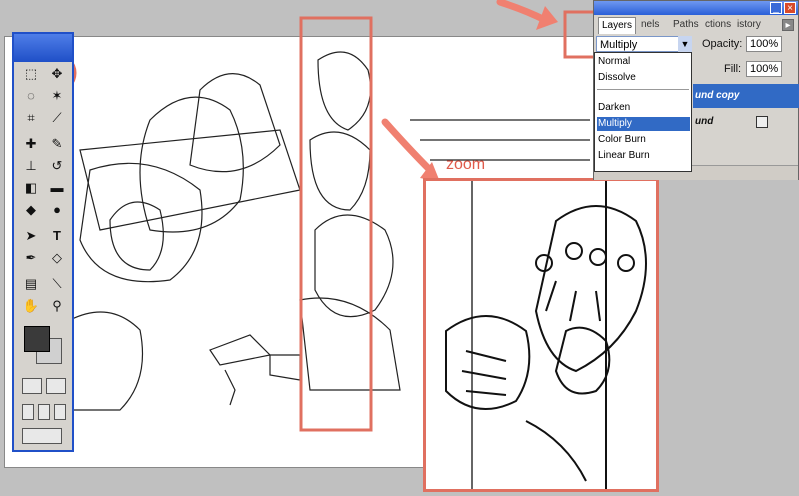 The height and width of the screenshot is (496, 799). Describe the element at coordinates (31, 188) in the screenshot. I see `eraser-icon: ◧` at that location.